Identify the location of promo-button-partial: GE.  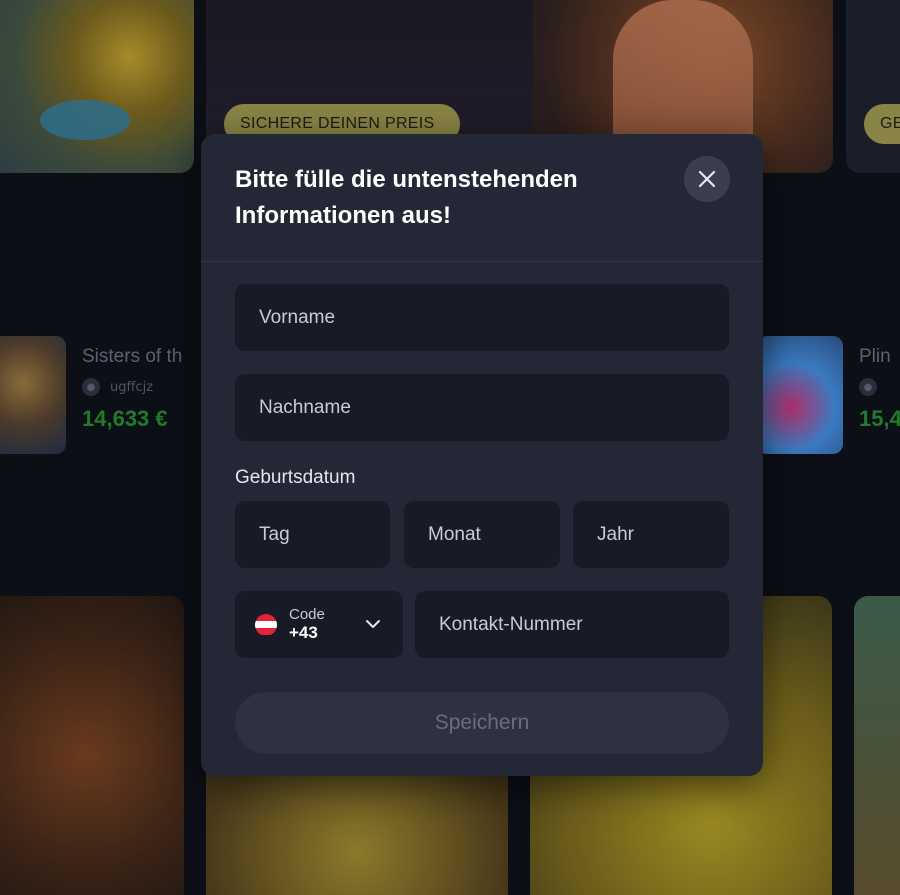
(882, 124).